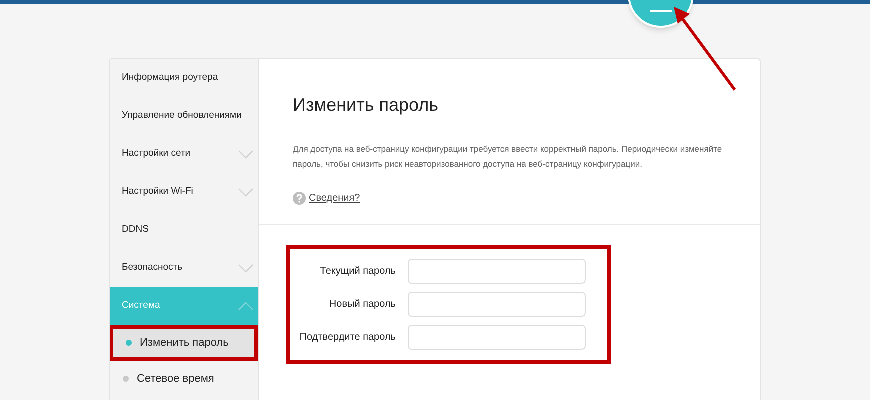 Image resolution: width=870 pixels, height=400 pixels. Describe the element at coordinates (299, 198) in the screenshot. I see `help-icon` at that location.